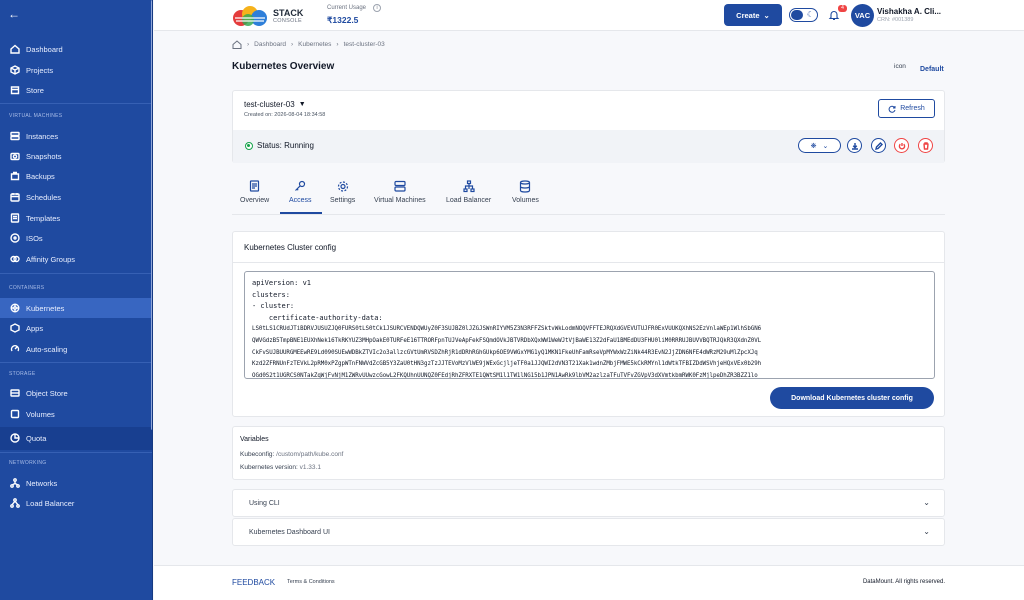 The width and height of the screenshot is (1024, 600). What do you see at coordinates (285, 145) in the screenshot?
I see `status-text: Status: Running` at bounding box center [285, 145].